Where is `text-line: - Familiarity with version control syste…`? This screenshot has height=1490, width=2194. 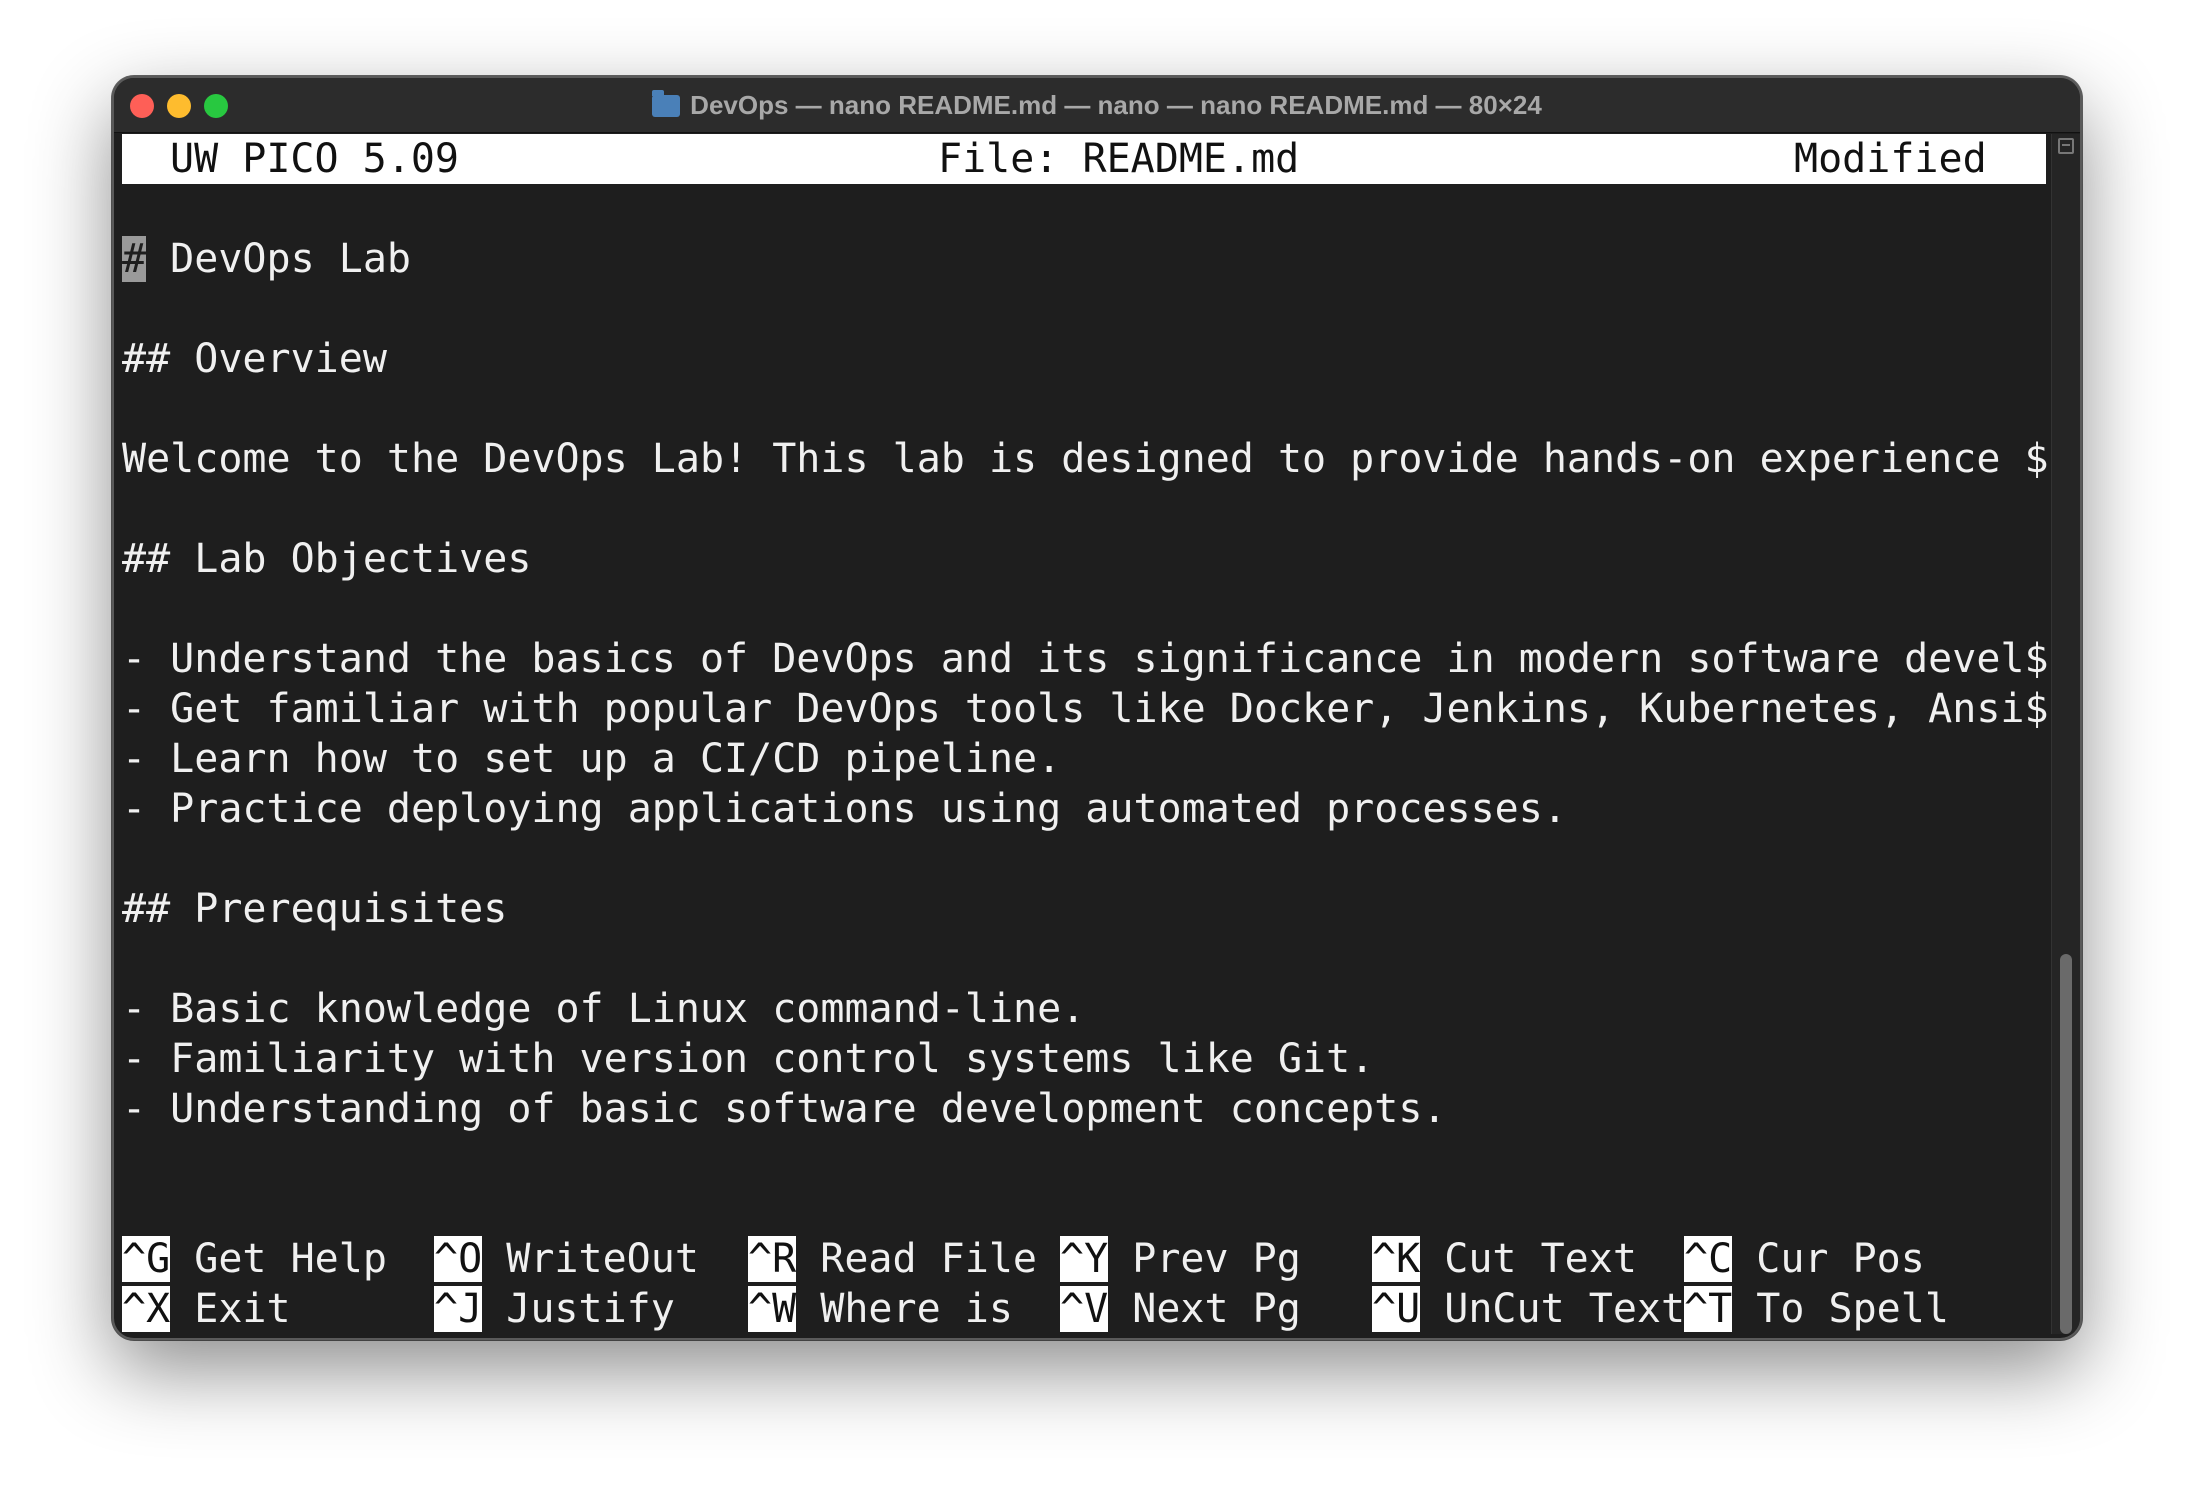 text-line: - Familiarity with version control syste… is located at coordinates (748, 1059).